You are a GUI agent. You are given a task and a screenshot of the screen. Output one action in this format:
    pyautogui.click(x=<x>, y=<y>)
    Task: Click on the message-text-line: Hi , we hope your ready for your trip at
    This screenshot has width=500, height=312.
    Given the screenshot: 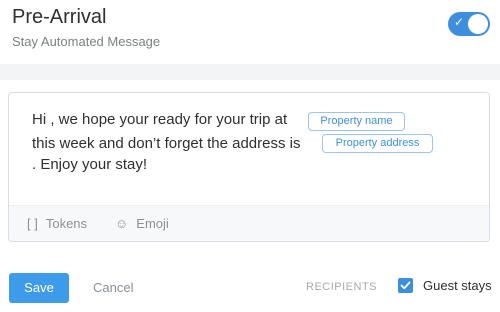 What is the action you would take?
    pyautogui.click(x=160, y=119)
    